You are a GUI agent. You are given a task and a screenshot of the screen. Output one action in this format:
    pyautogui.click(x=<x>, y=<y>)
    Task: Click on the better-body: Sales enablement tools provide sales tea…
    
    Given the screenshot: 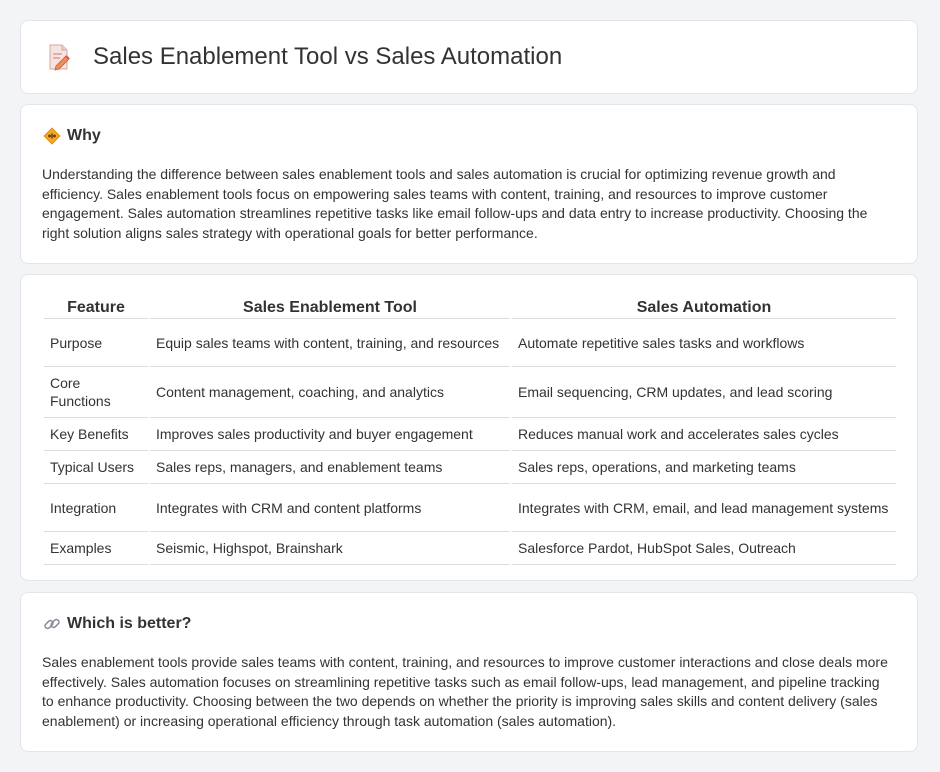 What is the action you would take?
    pyautogui.click(x=465, y=691)
    